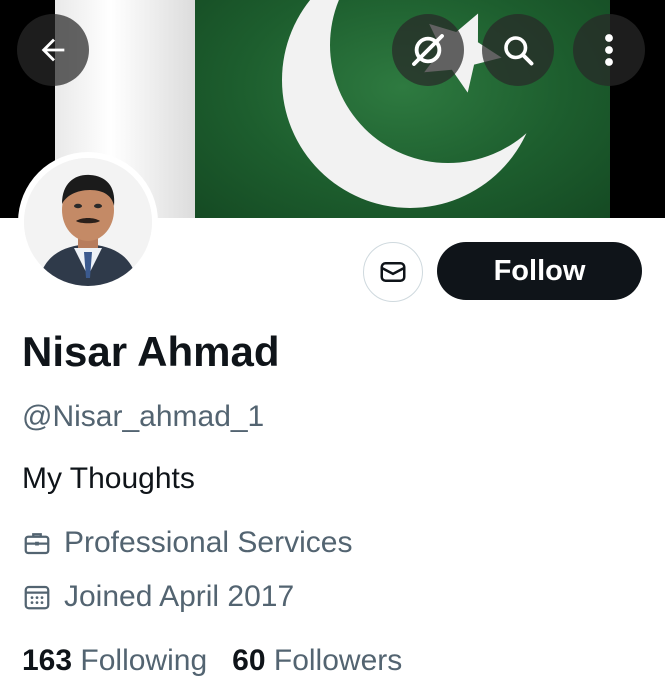 This screenshot has height=690, width=665. I want to click on profile-category-row: Professional Services, so click(187, 543).